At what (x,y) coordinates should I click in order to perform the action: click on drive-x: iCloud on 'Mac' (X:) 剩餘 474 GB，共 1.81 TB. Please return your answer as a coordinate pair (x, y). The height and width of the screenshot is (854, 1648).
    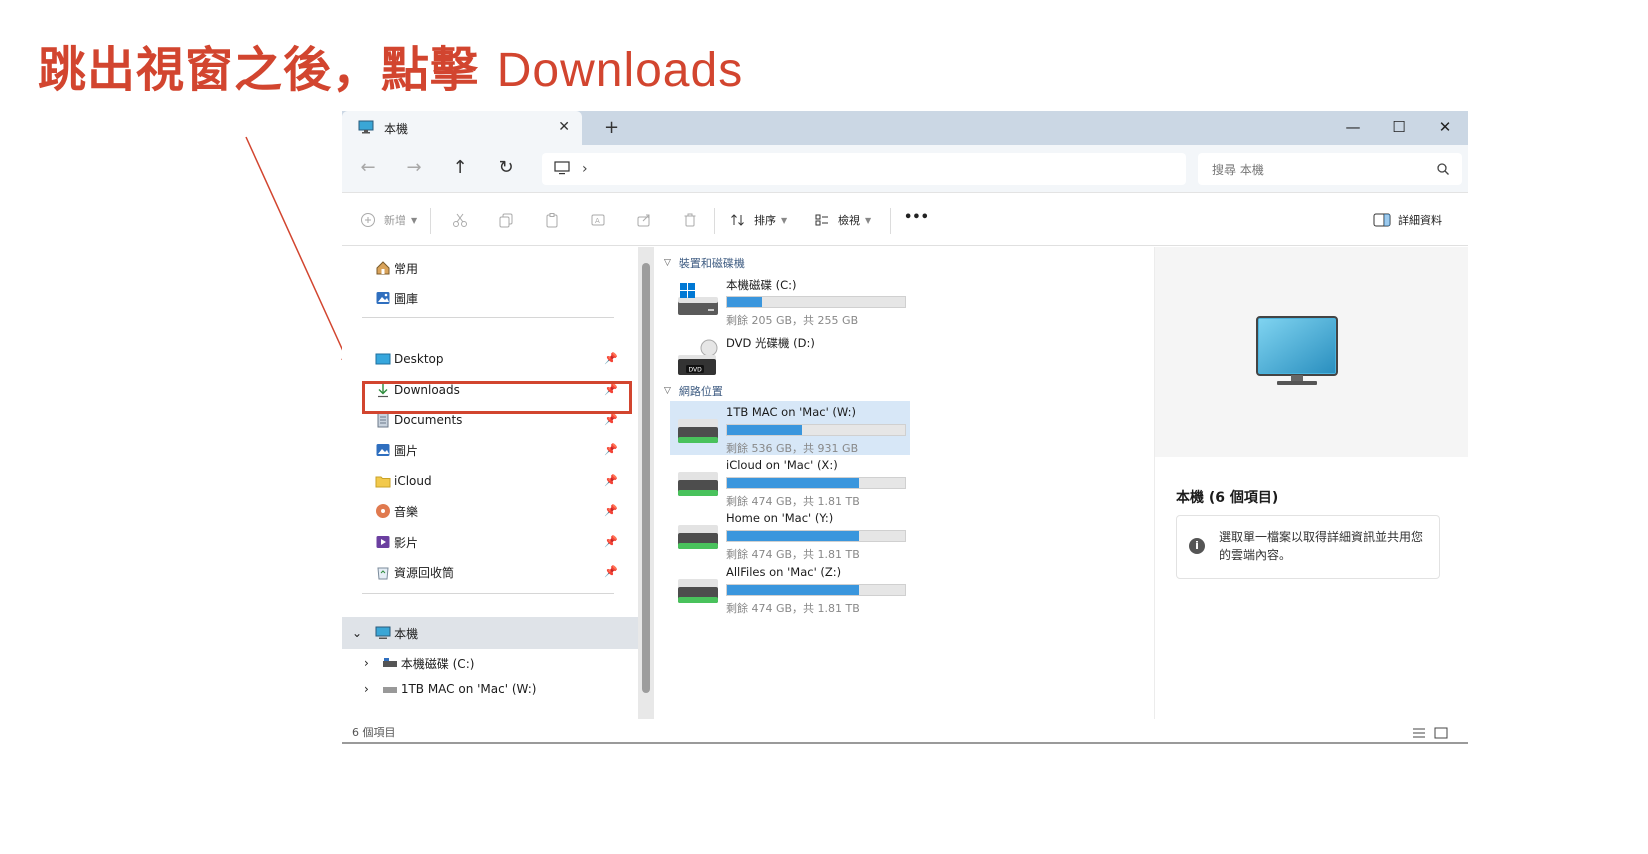
    Looking at the image, I should click on (790, 481).